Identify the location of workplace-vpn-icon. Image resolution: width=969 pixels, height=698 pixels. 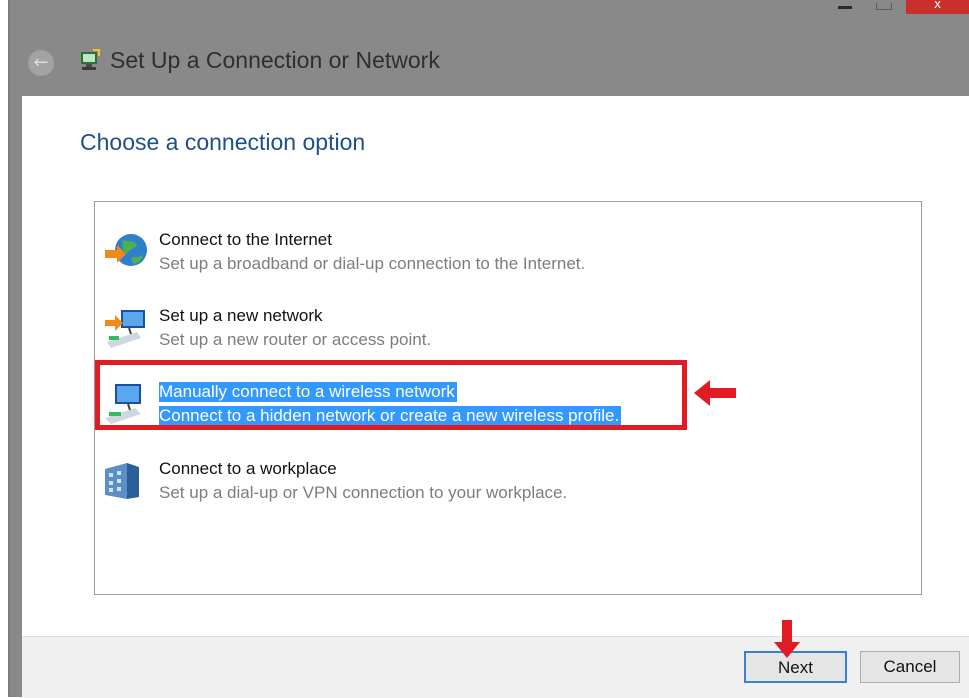
(122, 481).